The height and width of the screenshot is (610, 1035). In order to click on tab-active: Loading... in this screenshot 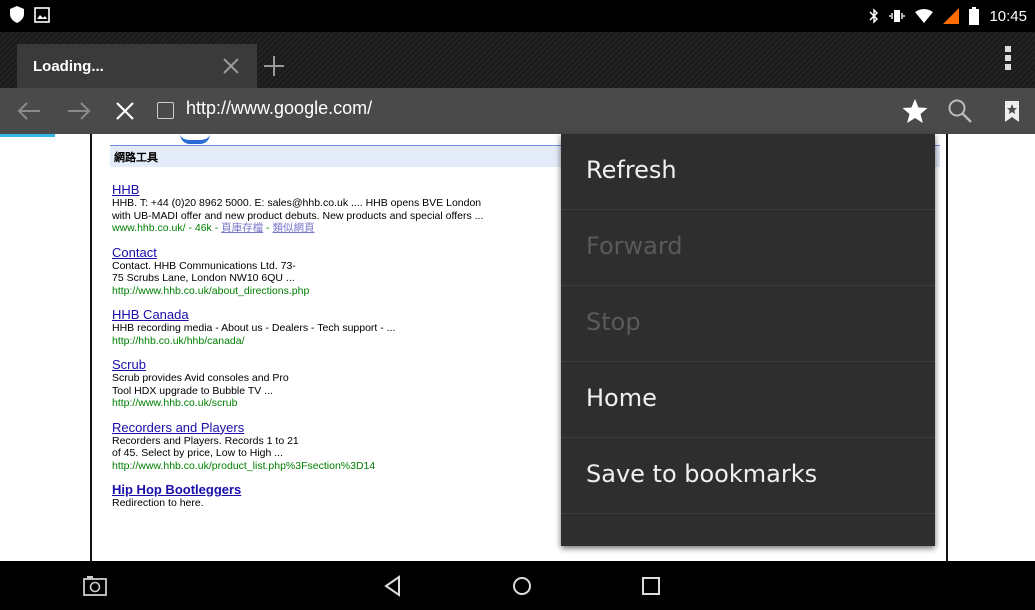, I will do `click(137, 66)`.